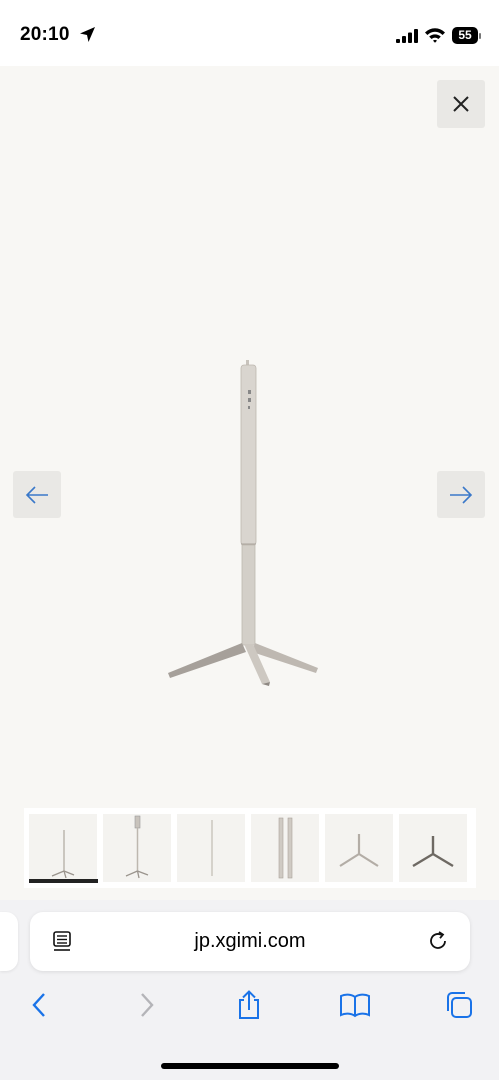  What do you see at coordinates (63, 848) in the screenshot?
I see `thumbnail-stand-full` at bounding box center [63, 848].